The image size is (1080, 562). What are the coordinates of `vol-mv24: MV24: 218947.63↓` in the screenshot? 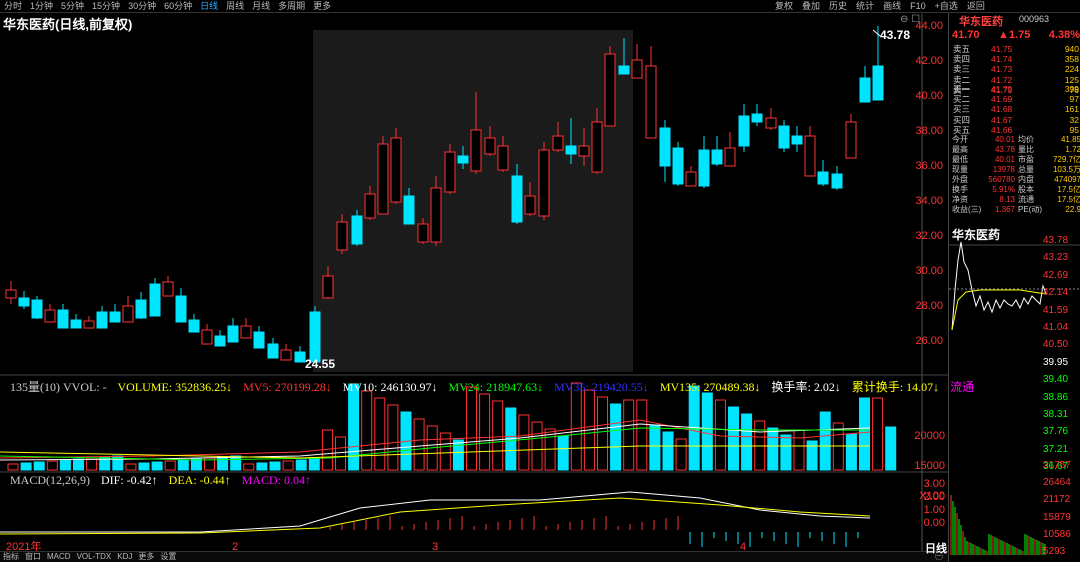 It's located at (496, 387).